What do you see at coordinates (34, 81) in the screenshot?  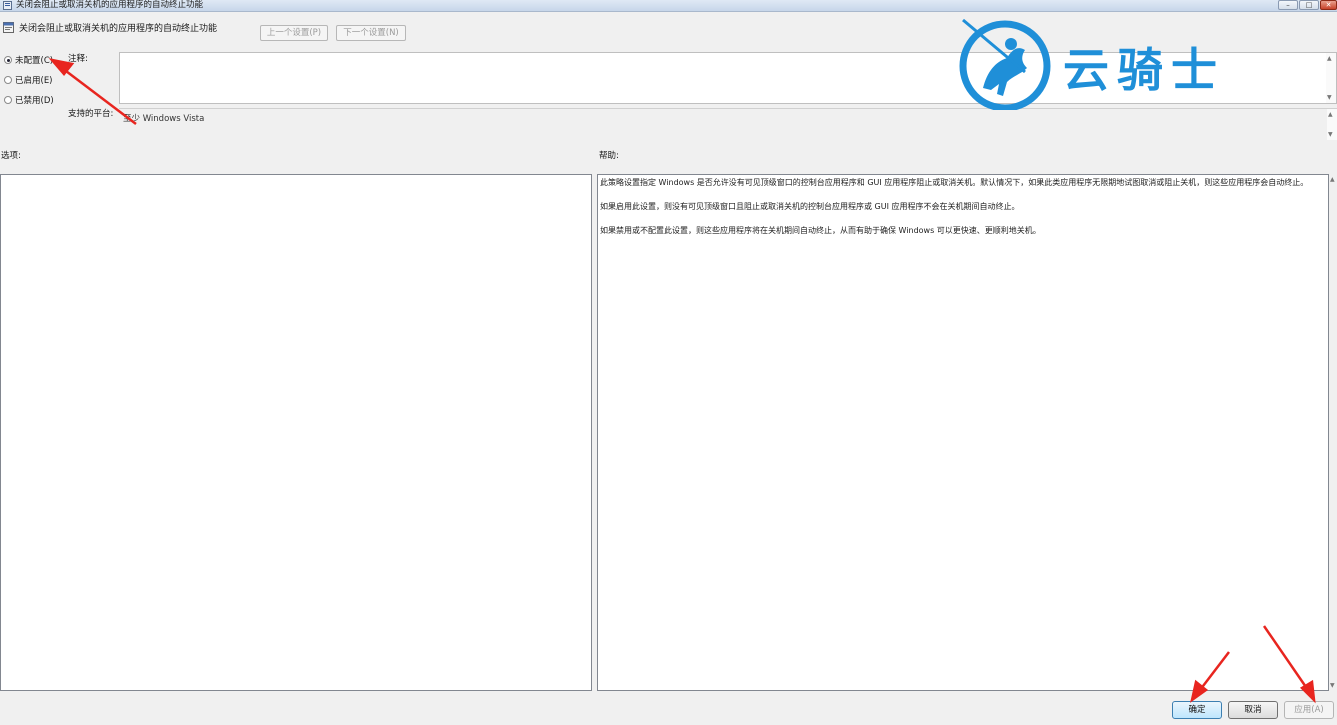 I see `radio-label: 已启用(E)` at bounding box center [34, 81].